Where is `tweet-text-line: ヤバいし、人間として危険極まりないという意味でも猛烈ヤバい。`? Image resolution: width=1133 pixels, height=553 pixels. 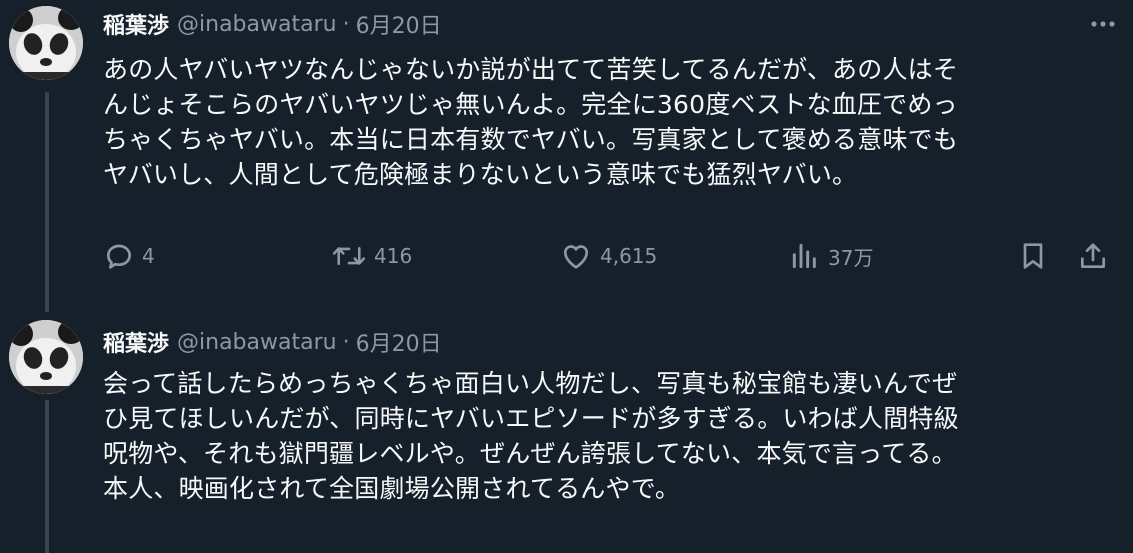
tweet-text-line: ヤバいし、人間として危険極まりないという意味でも猛烈ヤバい。 is located at coordinates (480, 174).